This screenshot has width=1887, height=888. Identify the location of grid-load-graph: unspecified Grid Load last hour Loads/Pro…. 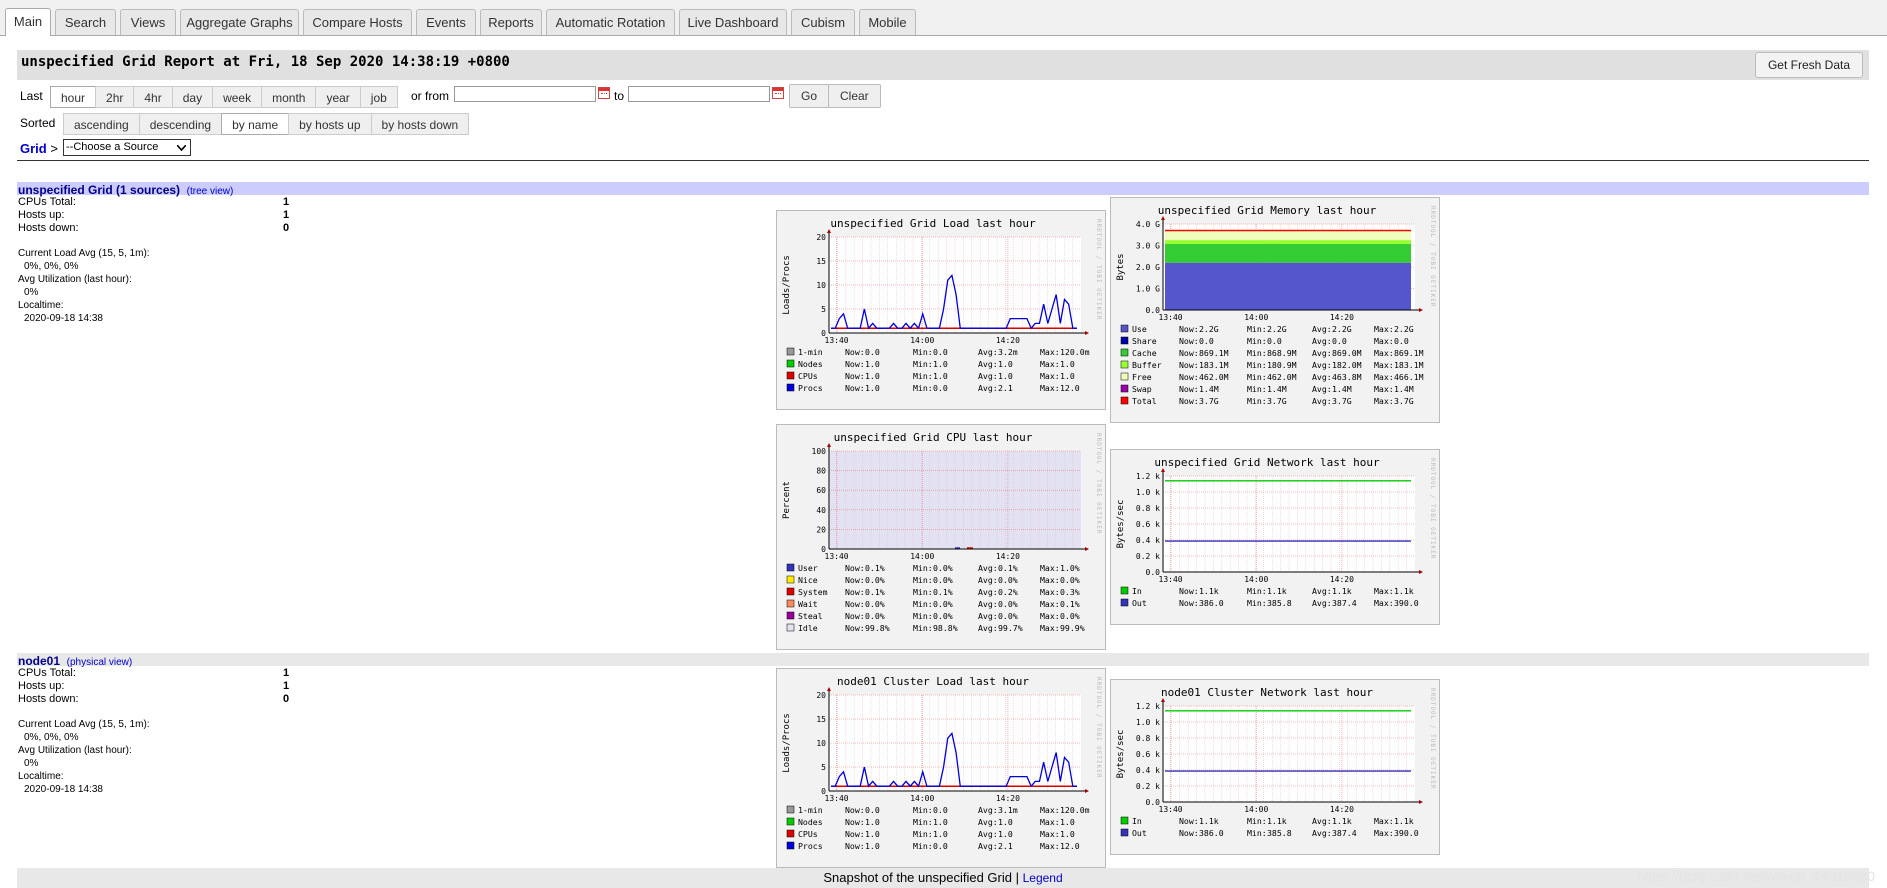
(941, 310).